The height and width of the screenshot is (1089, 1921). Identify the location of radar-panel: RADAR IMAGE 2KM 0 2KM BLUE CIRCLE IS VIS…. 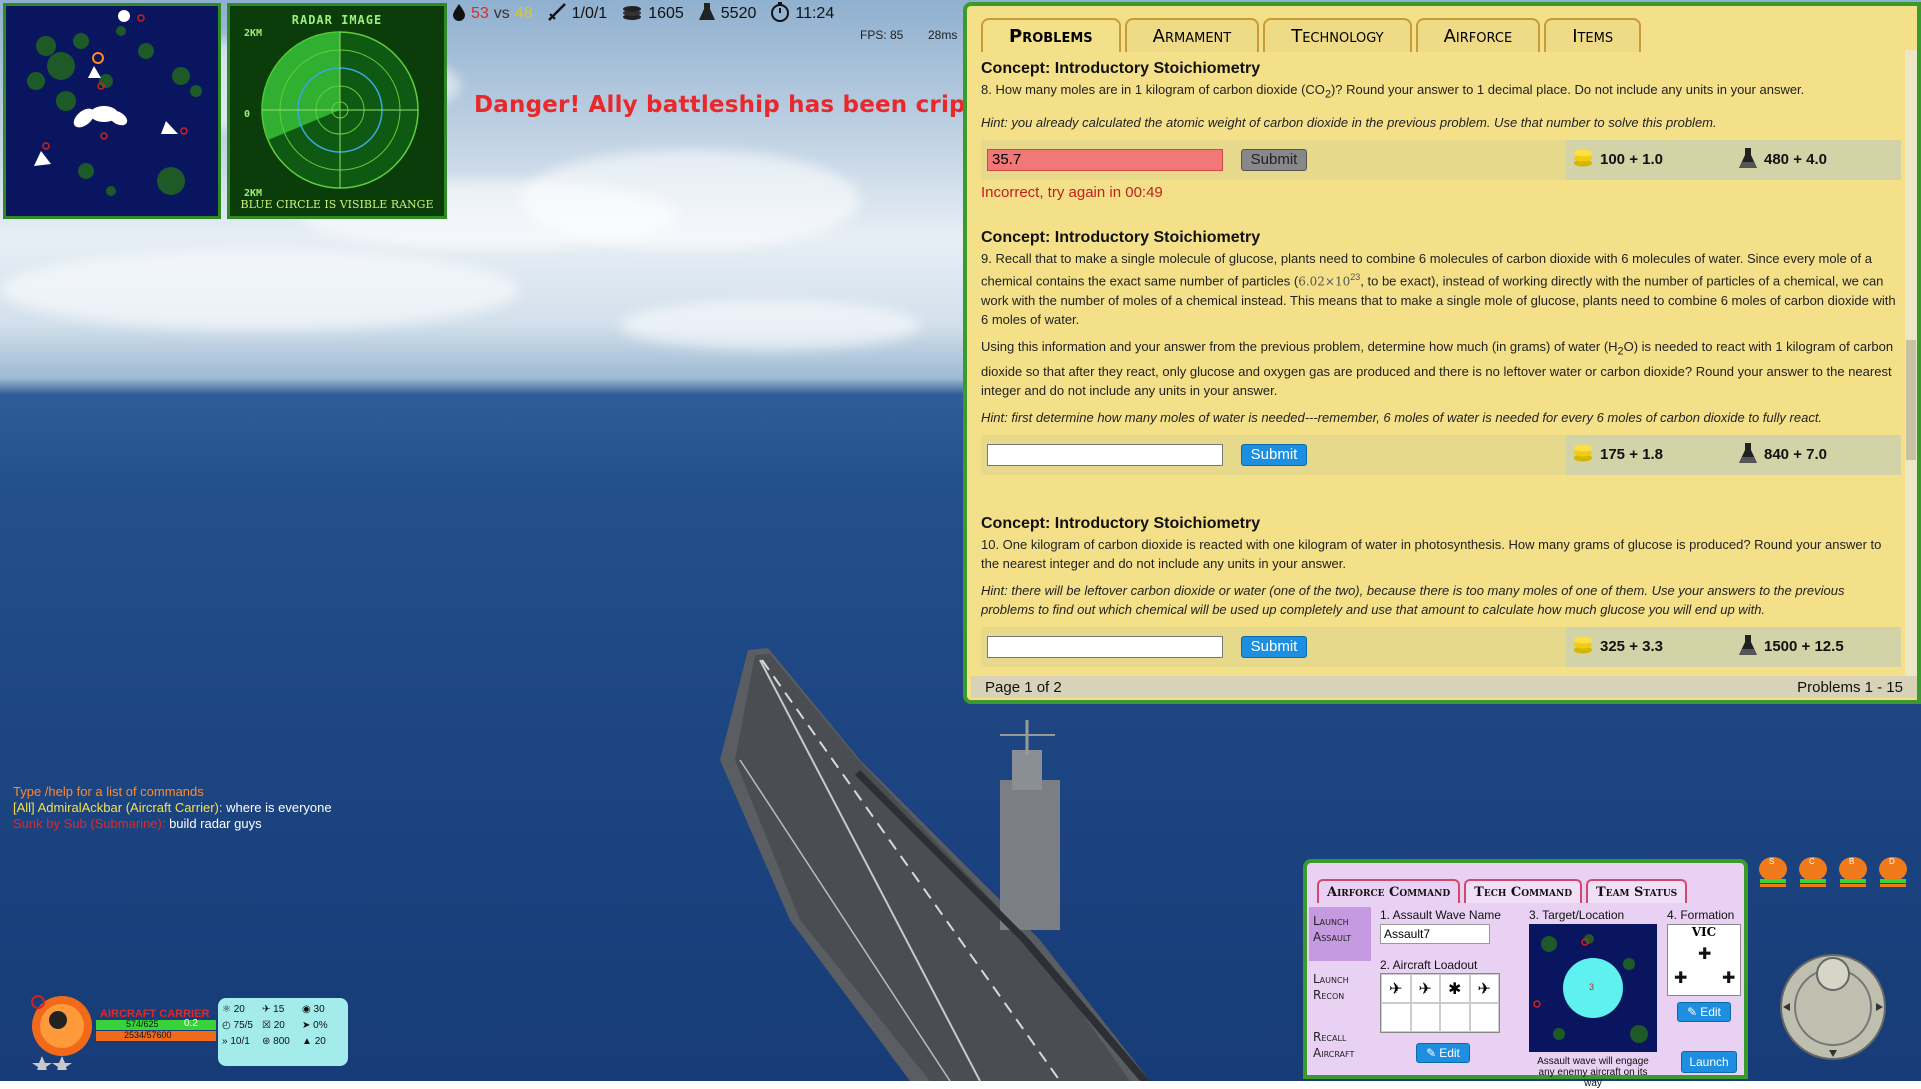
(337, 111).